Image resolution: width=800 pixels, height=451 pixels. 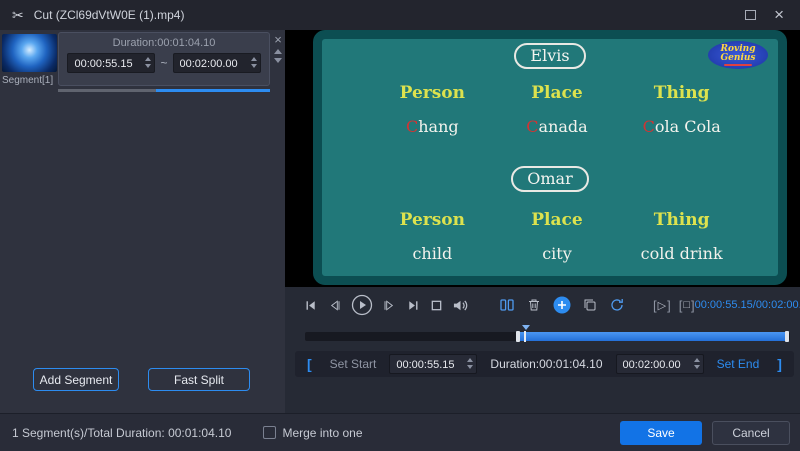 I want to click on segment-time-row: ~, so click(x=164, y=63).